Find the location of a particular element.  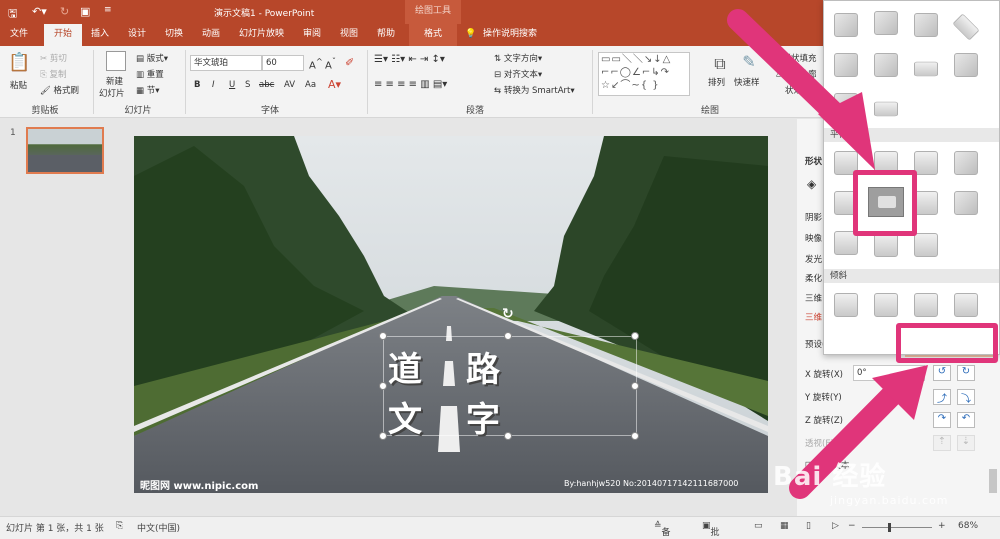

cut-button: ✂ 剪切 is located at coordinates (53, 58).